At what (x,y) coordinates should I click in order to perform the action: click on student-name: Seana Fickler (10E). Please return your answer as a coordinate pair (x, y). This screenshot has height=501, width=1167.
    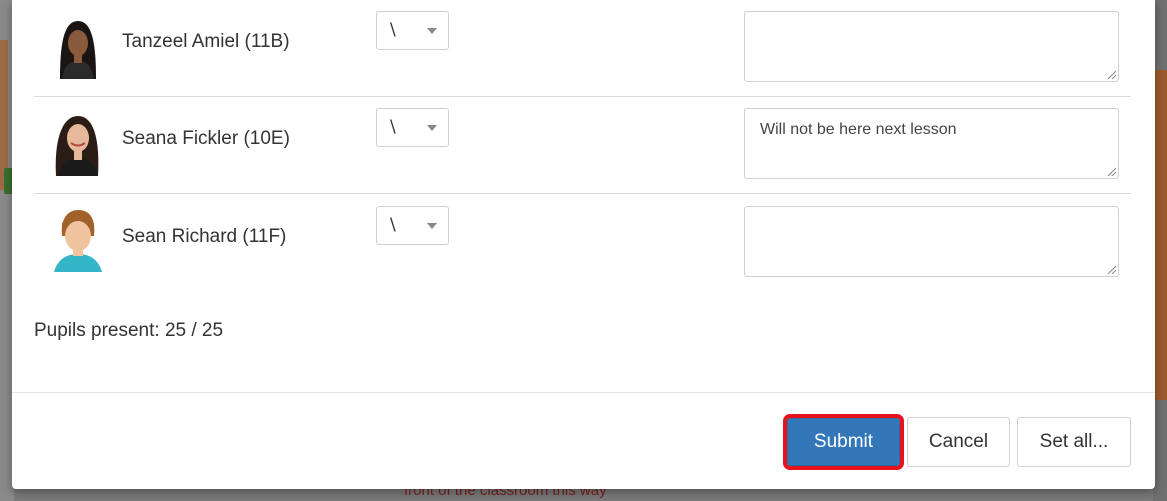
    Looking at the image, I should click on (206, 138).